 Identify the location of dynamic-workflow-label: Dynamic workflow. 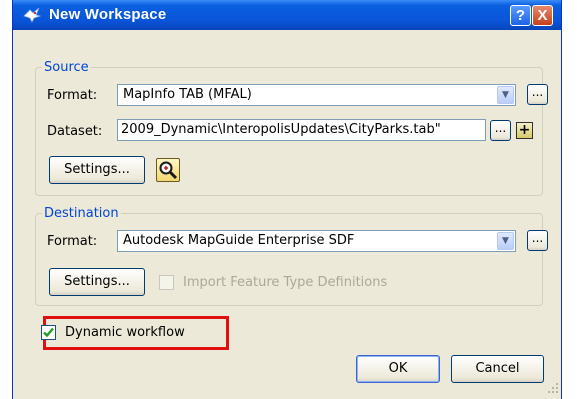
(125, 332).